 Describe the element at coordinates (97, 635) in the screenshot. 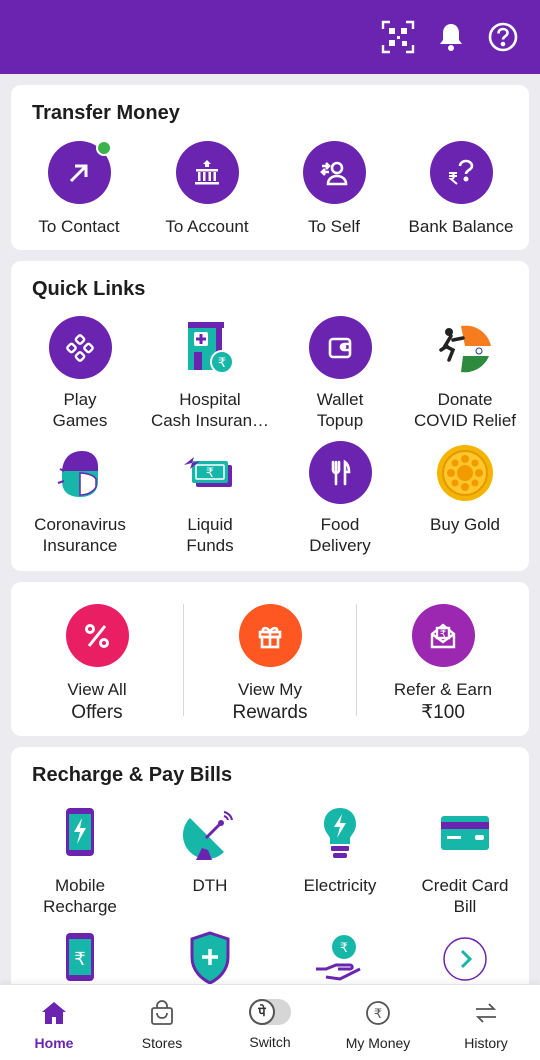

I see `percent-icon` at that location.